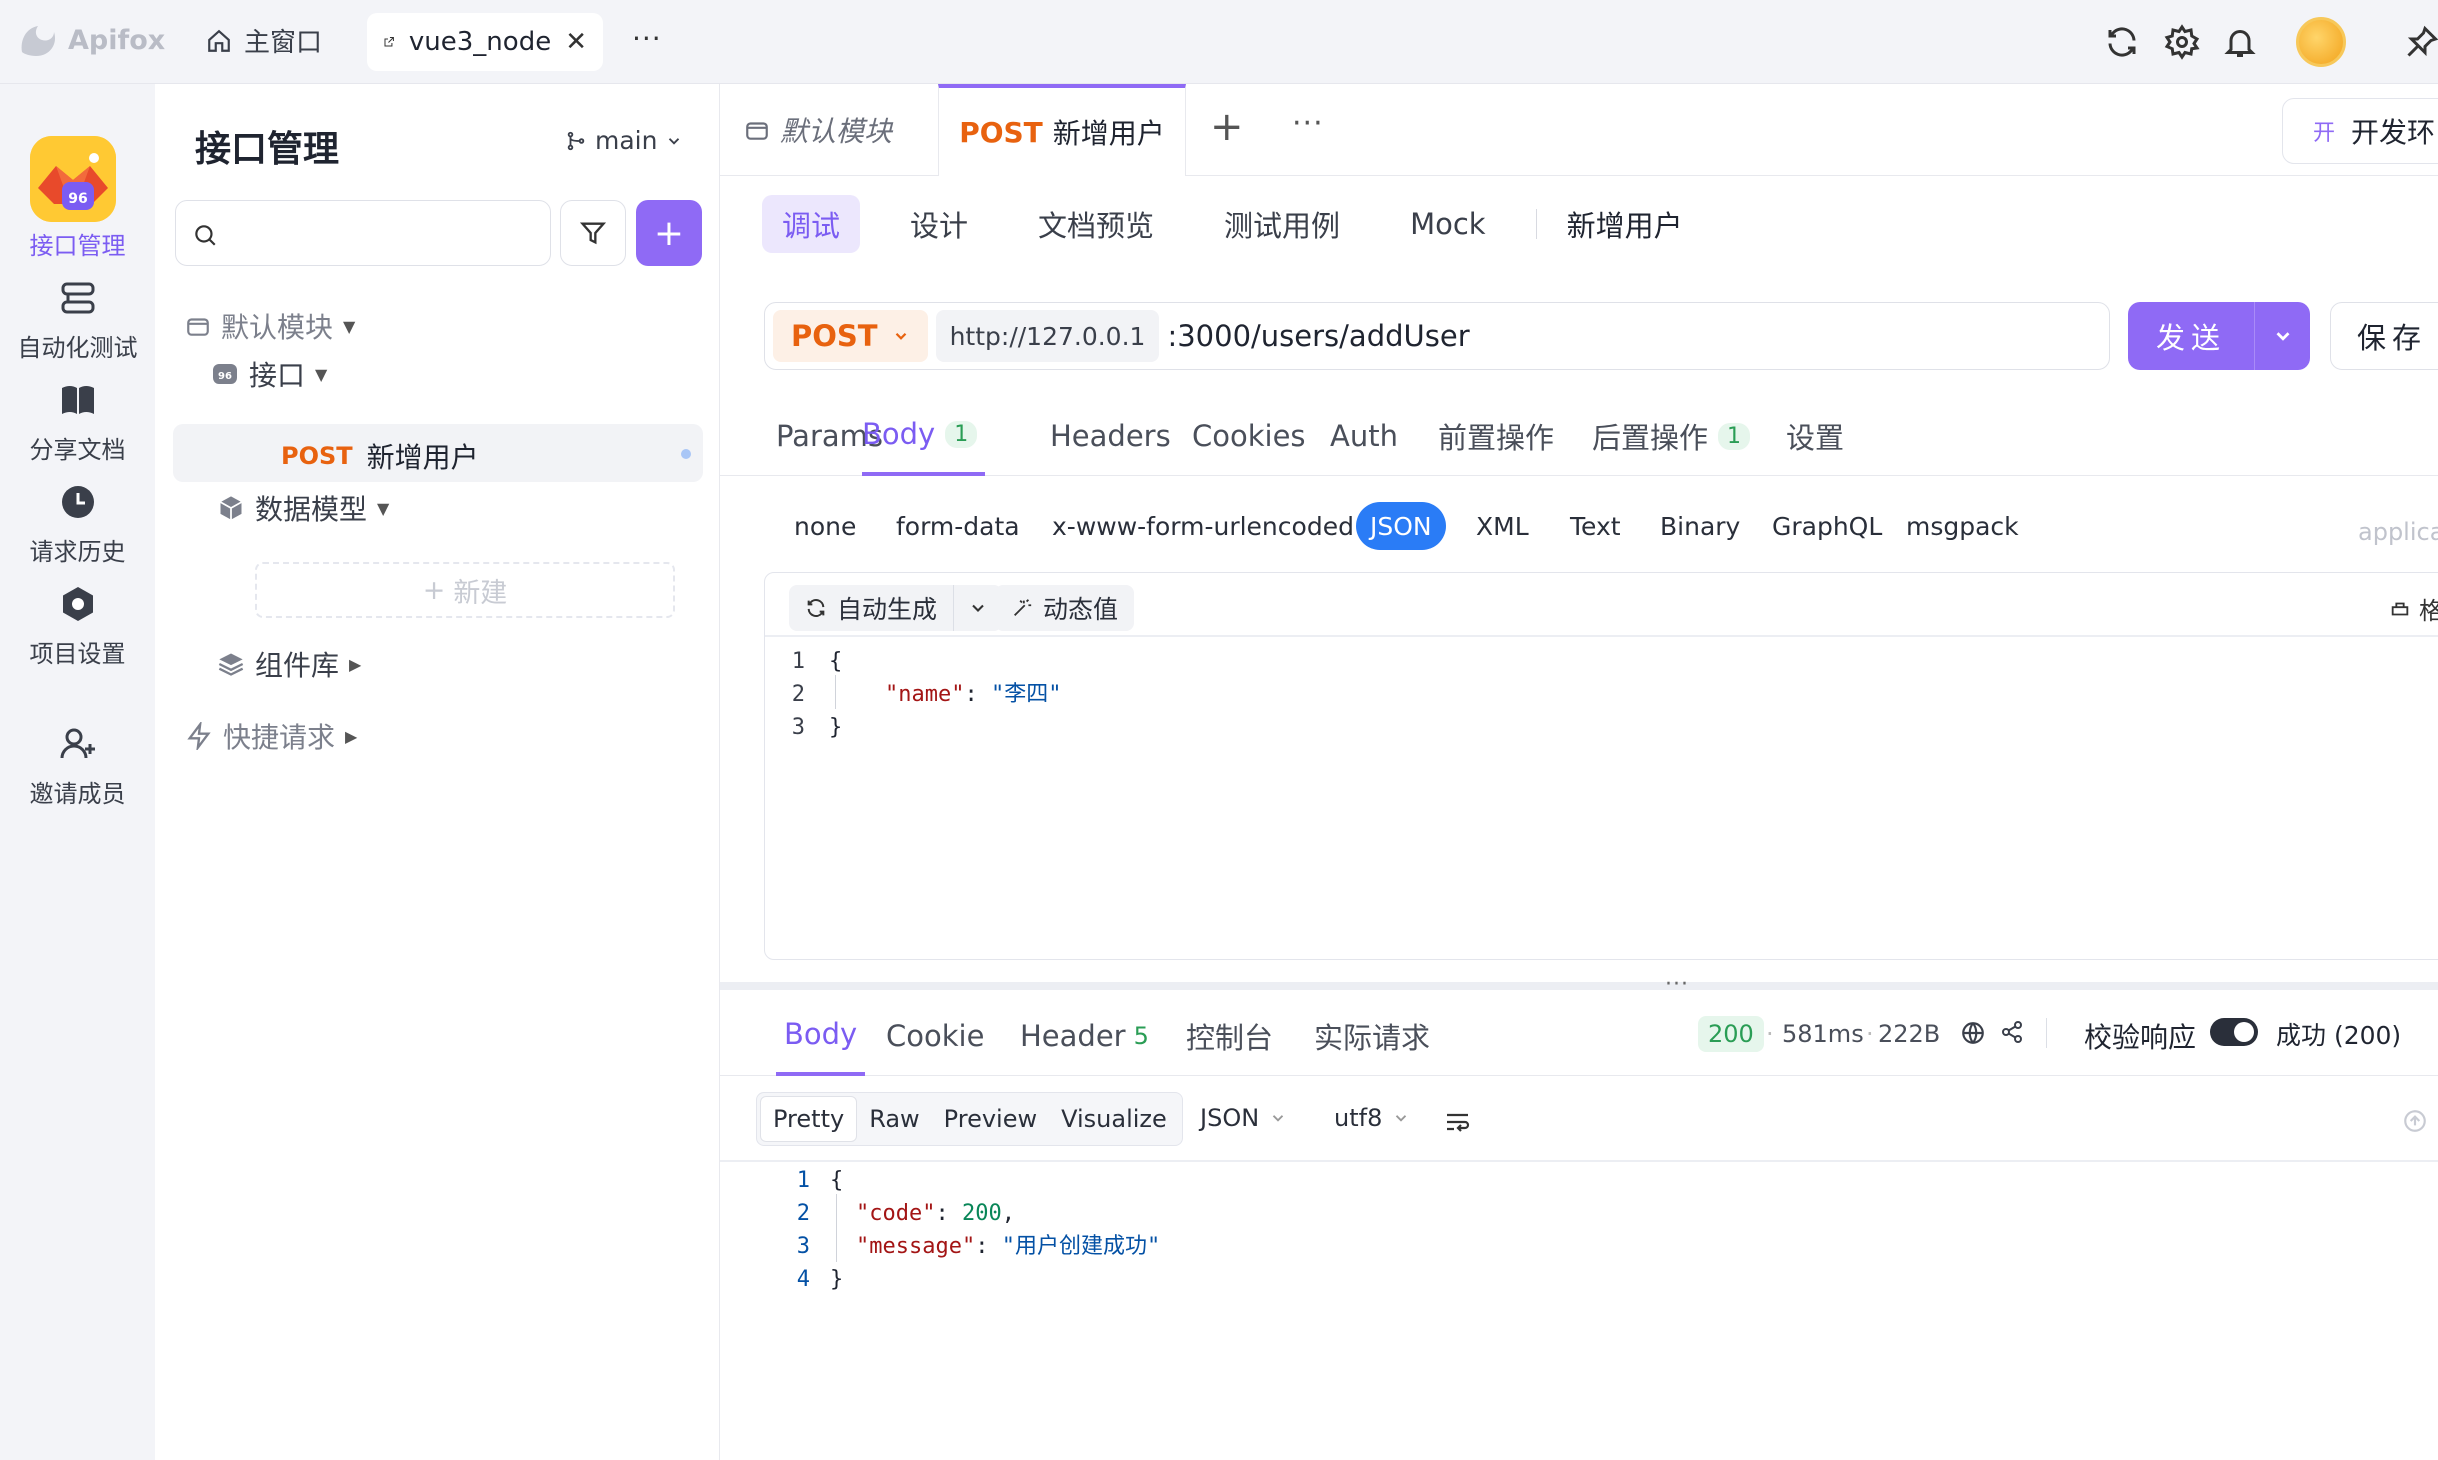  What do you see at coordinates (438, 453) in the screenshot?
I see `tree-item-selected: POST 新增用户` at bounding box center [438, 453].